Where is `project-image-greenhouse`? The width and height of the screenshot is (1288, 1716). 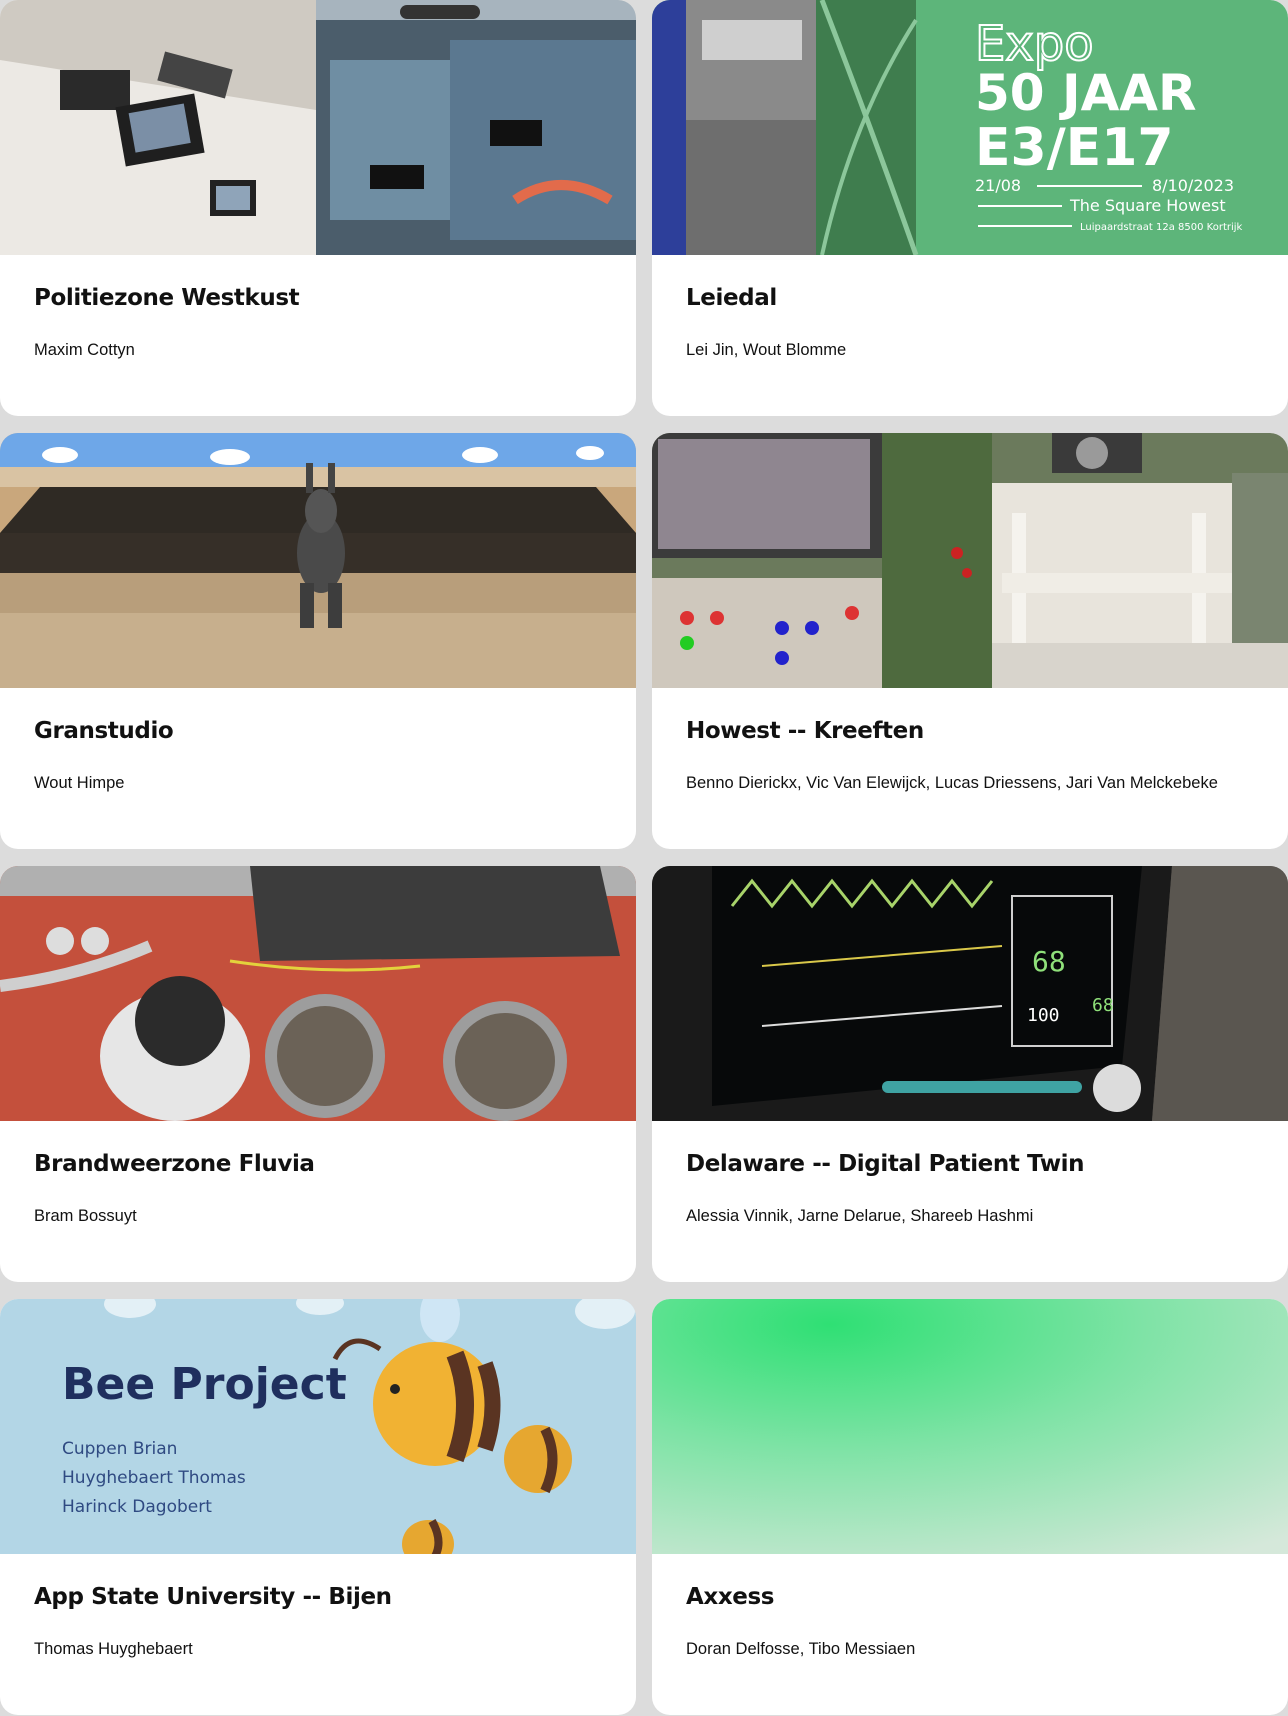 project-image-greenhouse is located at coordinates (970, 560).